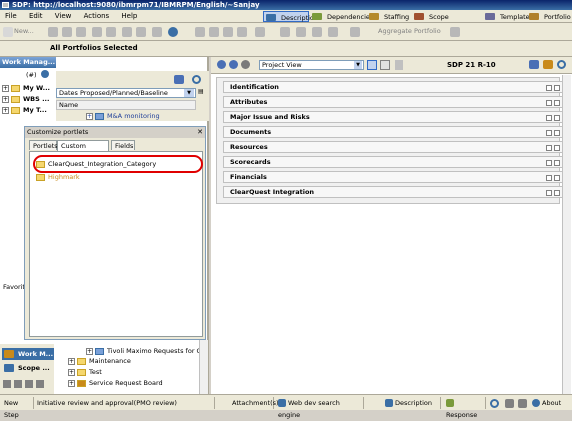 The height and width of the screenshot is (421, 572). What do you see at coordinates (203, 93) in the screenshot?
I see `options-icon: ▤` at bounding box center [203, 93].